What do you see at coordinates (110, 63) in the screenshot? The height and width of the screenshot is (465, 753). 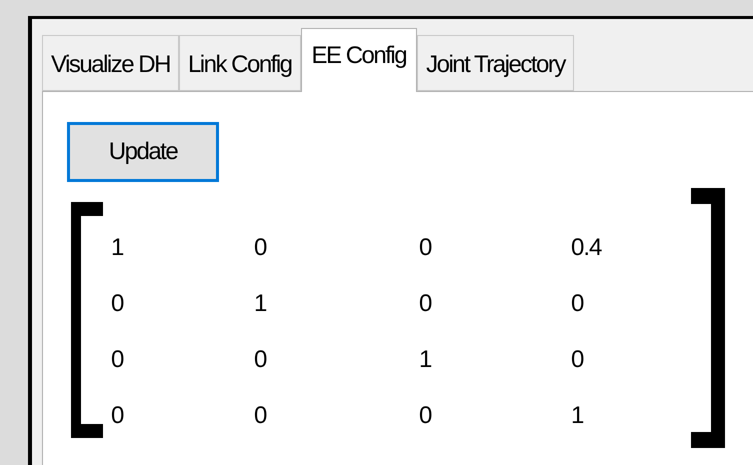 I see `tab: Visualize DH` at bounding box center [110, 63].